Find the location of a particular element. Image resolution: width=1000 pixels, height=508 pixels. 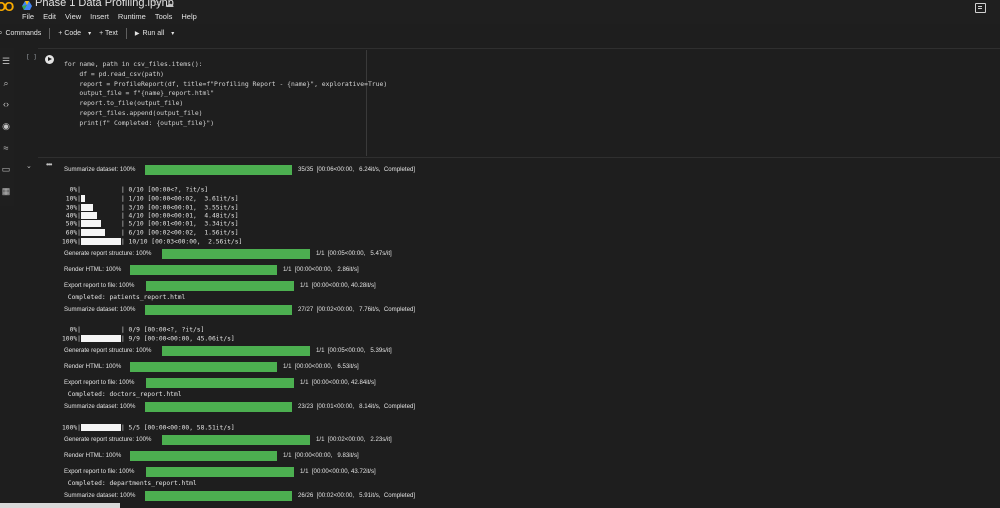

tqdm-line: 10%| | 1/10 [00:00<00:02, 3.61it/s] is located at coordinates (150, 199).